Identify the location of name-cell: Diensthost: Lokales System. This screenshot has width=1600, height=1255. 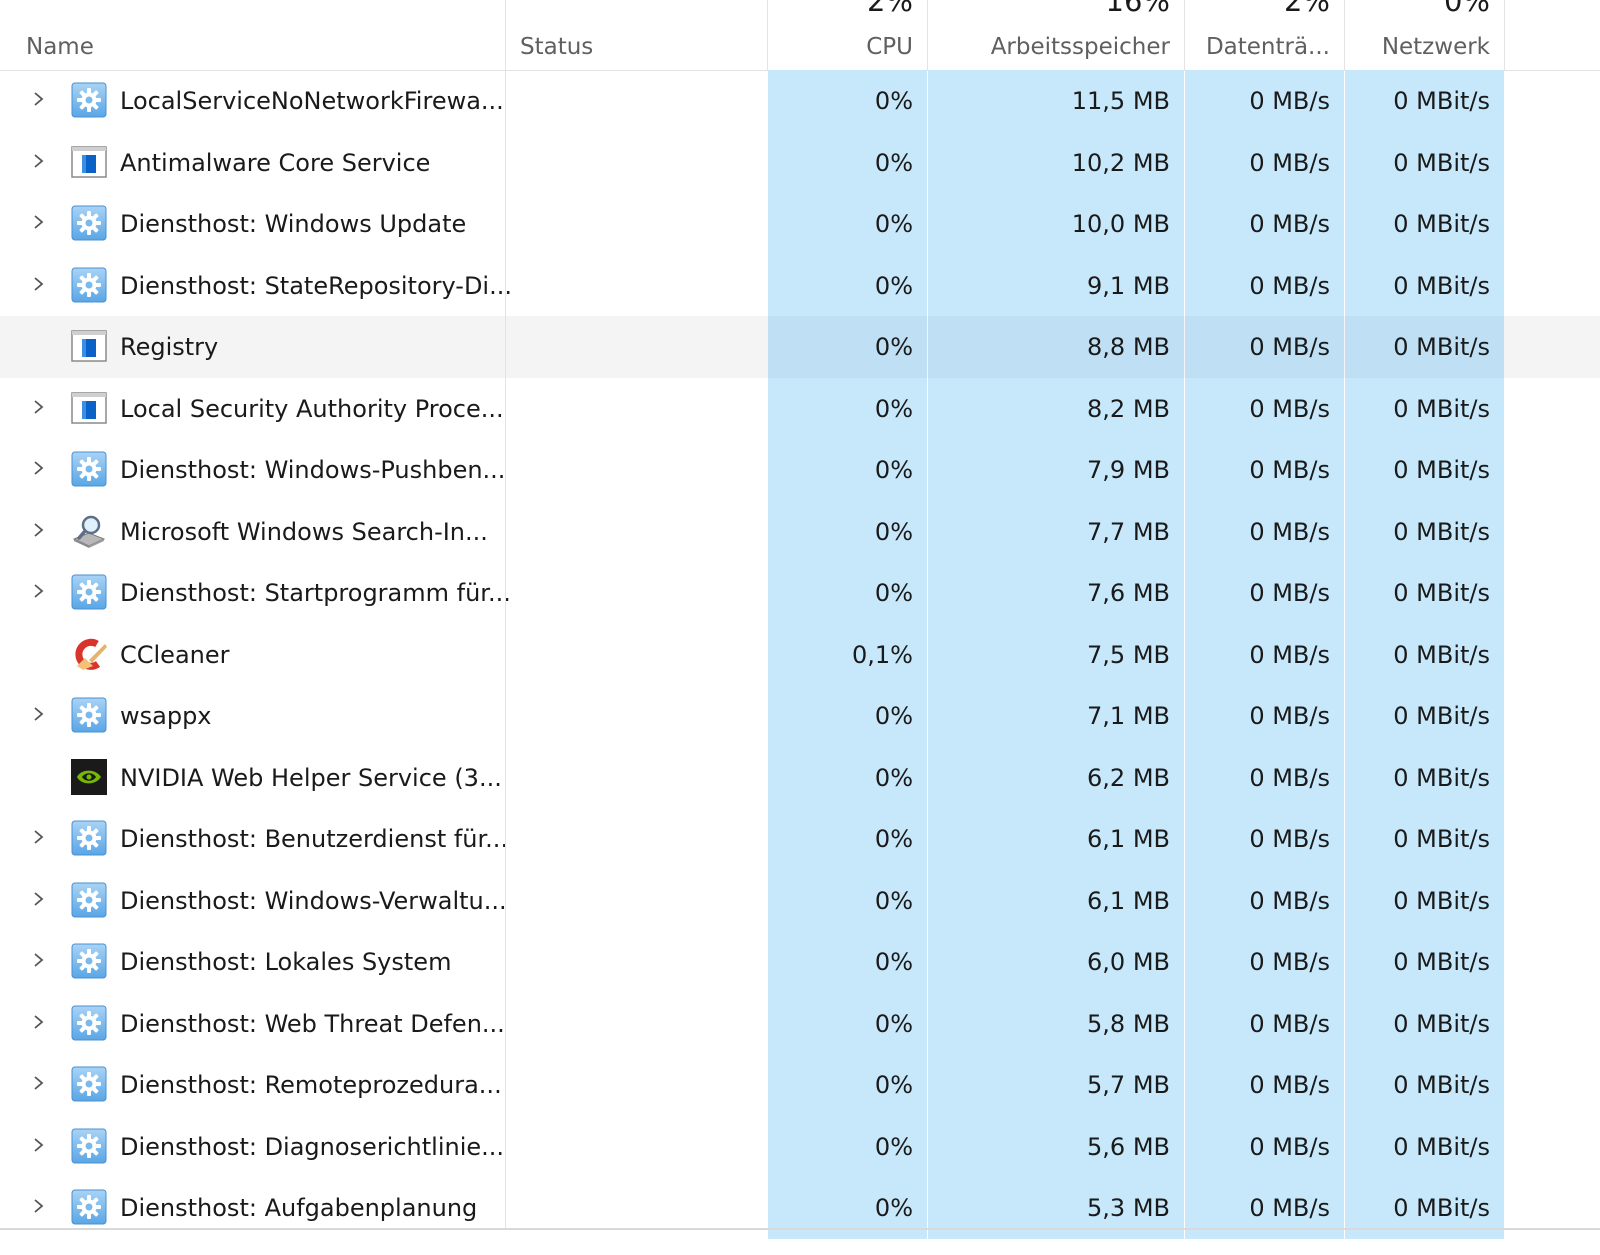
(252, 962).